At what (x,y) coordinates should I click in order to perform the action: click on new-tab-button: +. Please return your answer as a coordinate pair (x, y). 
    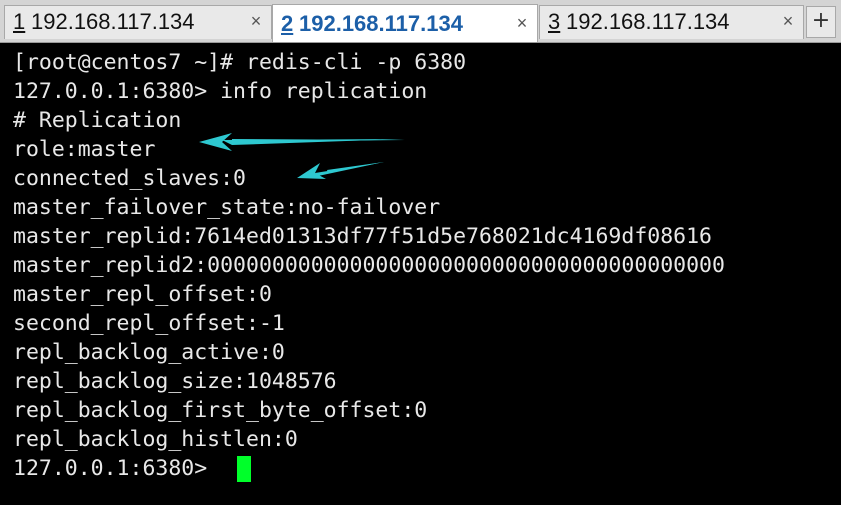
    Looking at the image, I should click on (821, 22).